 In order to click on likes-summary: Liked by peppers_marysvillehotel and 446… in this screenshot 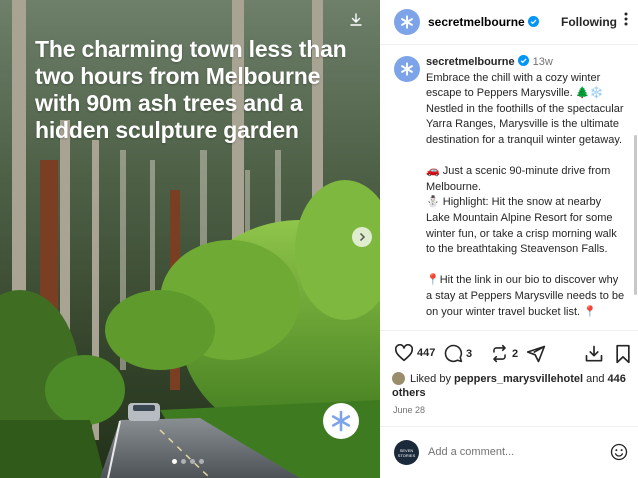, I will do `click(512, 386)`.